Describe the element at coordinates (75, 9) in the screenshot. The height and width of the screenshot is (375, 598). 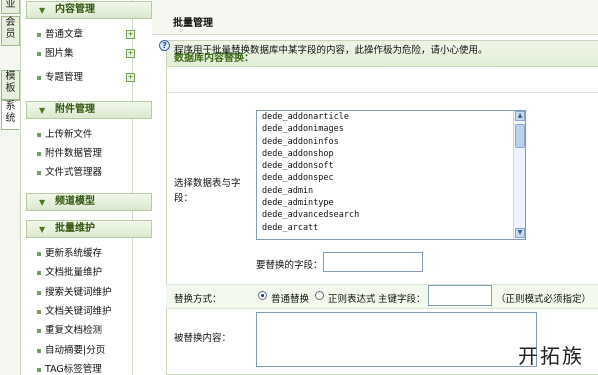
I see `group-title: 内容管理` at that location.